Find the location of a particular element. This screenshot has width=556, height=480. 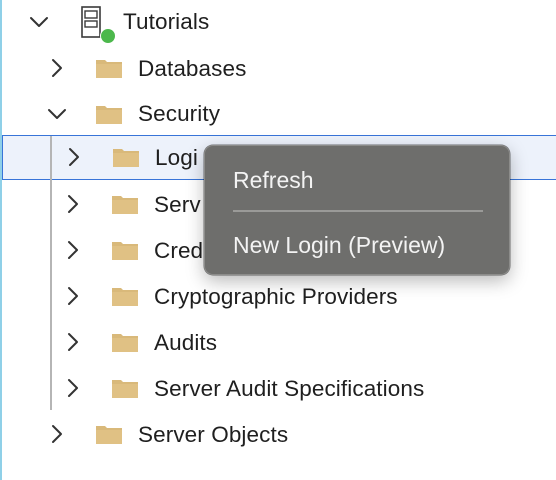

connected-status-dot is located at coordinates (108, 36).